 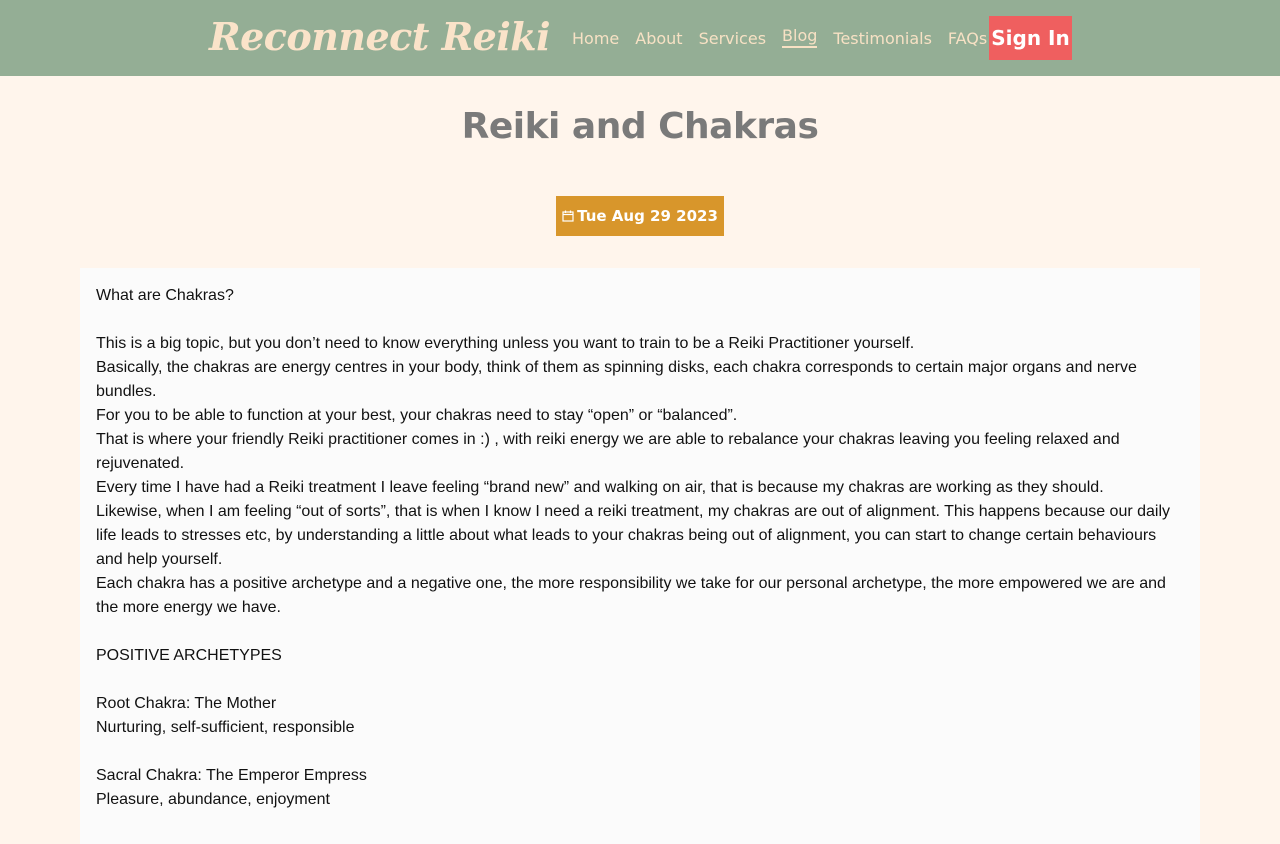 I want to click on post-paragraph: Nurturing, self-sufficient, responsible, so click(x=225, y=727).